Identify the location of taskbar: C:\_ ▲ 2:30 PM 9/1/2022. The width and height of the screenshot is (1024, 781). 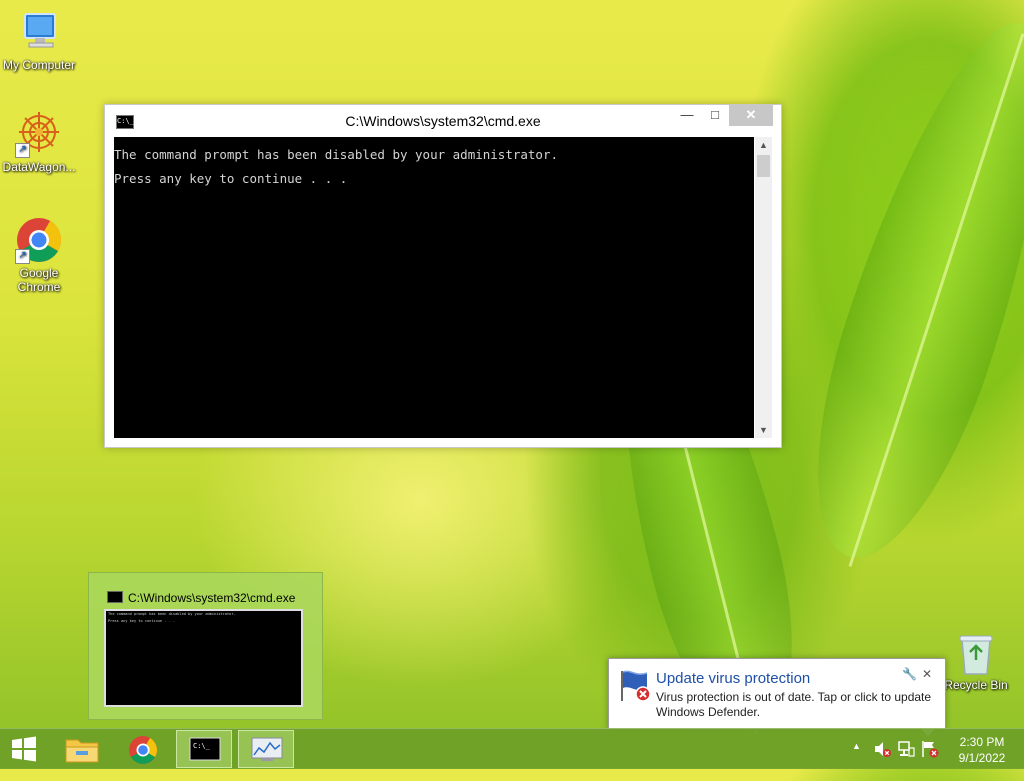
(512, 748).